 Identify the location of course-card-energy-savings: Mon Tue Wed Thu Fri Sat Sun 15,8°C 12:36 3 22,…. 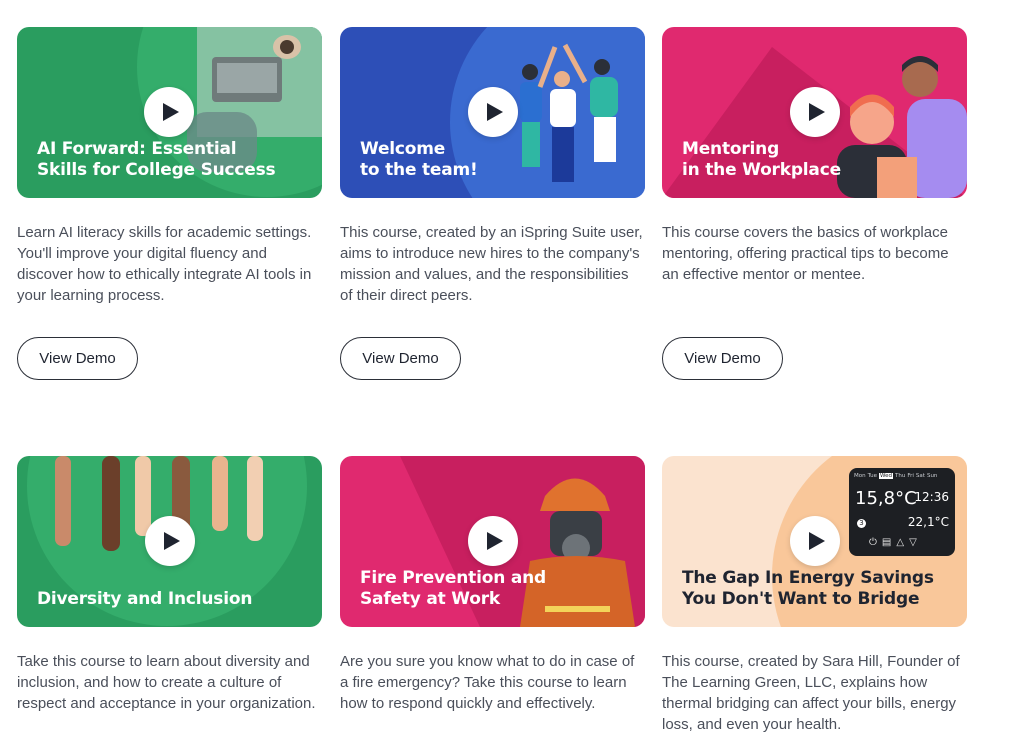
(814, 595).